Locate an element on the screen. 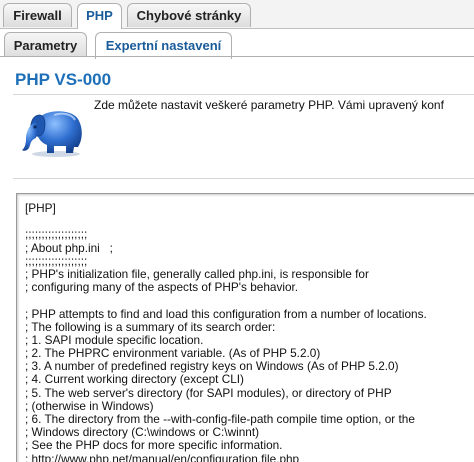 Image resolution: width=474 pixels, height=462 pixels. tab-firewall-label: Firewall is located at coordinates (37, 15).